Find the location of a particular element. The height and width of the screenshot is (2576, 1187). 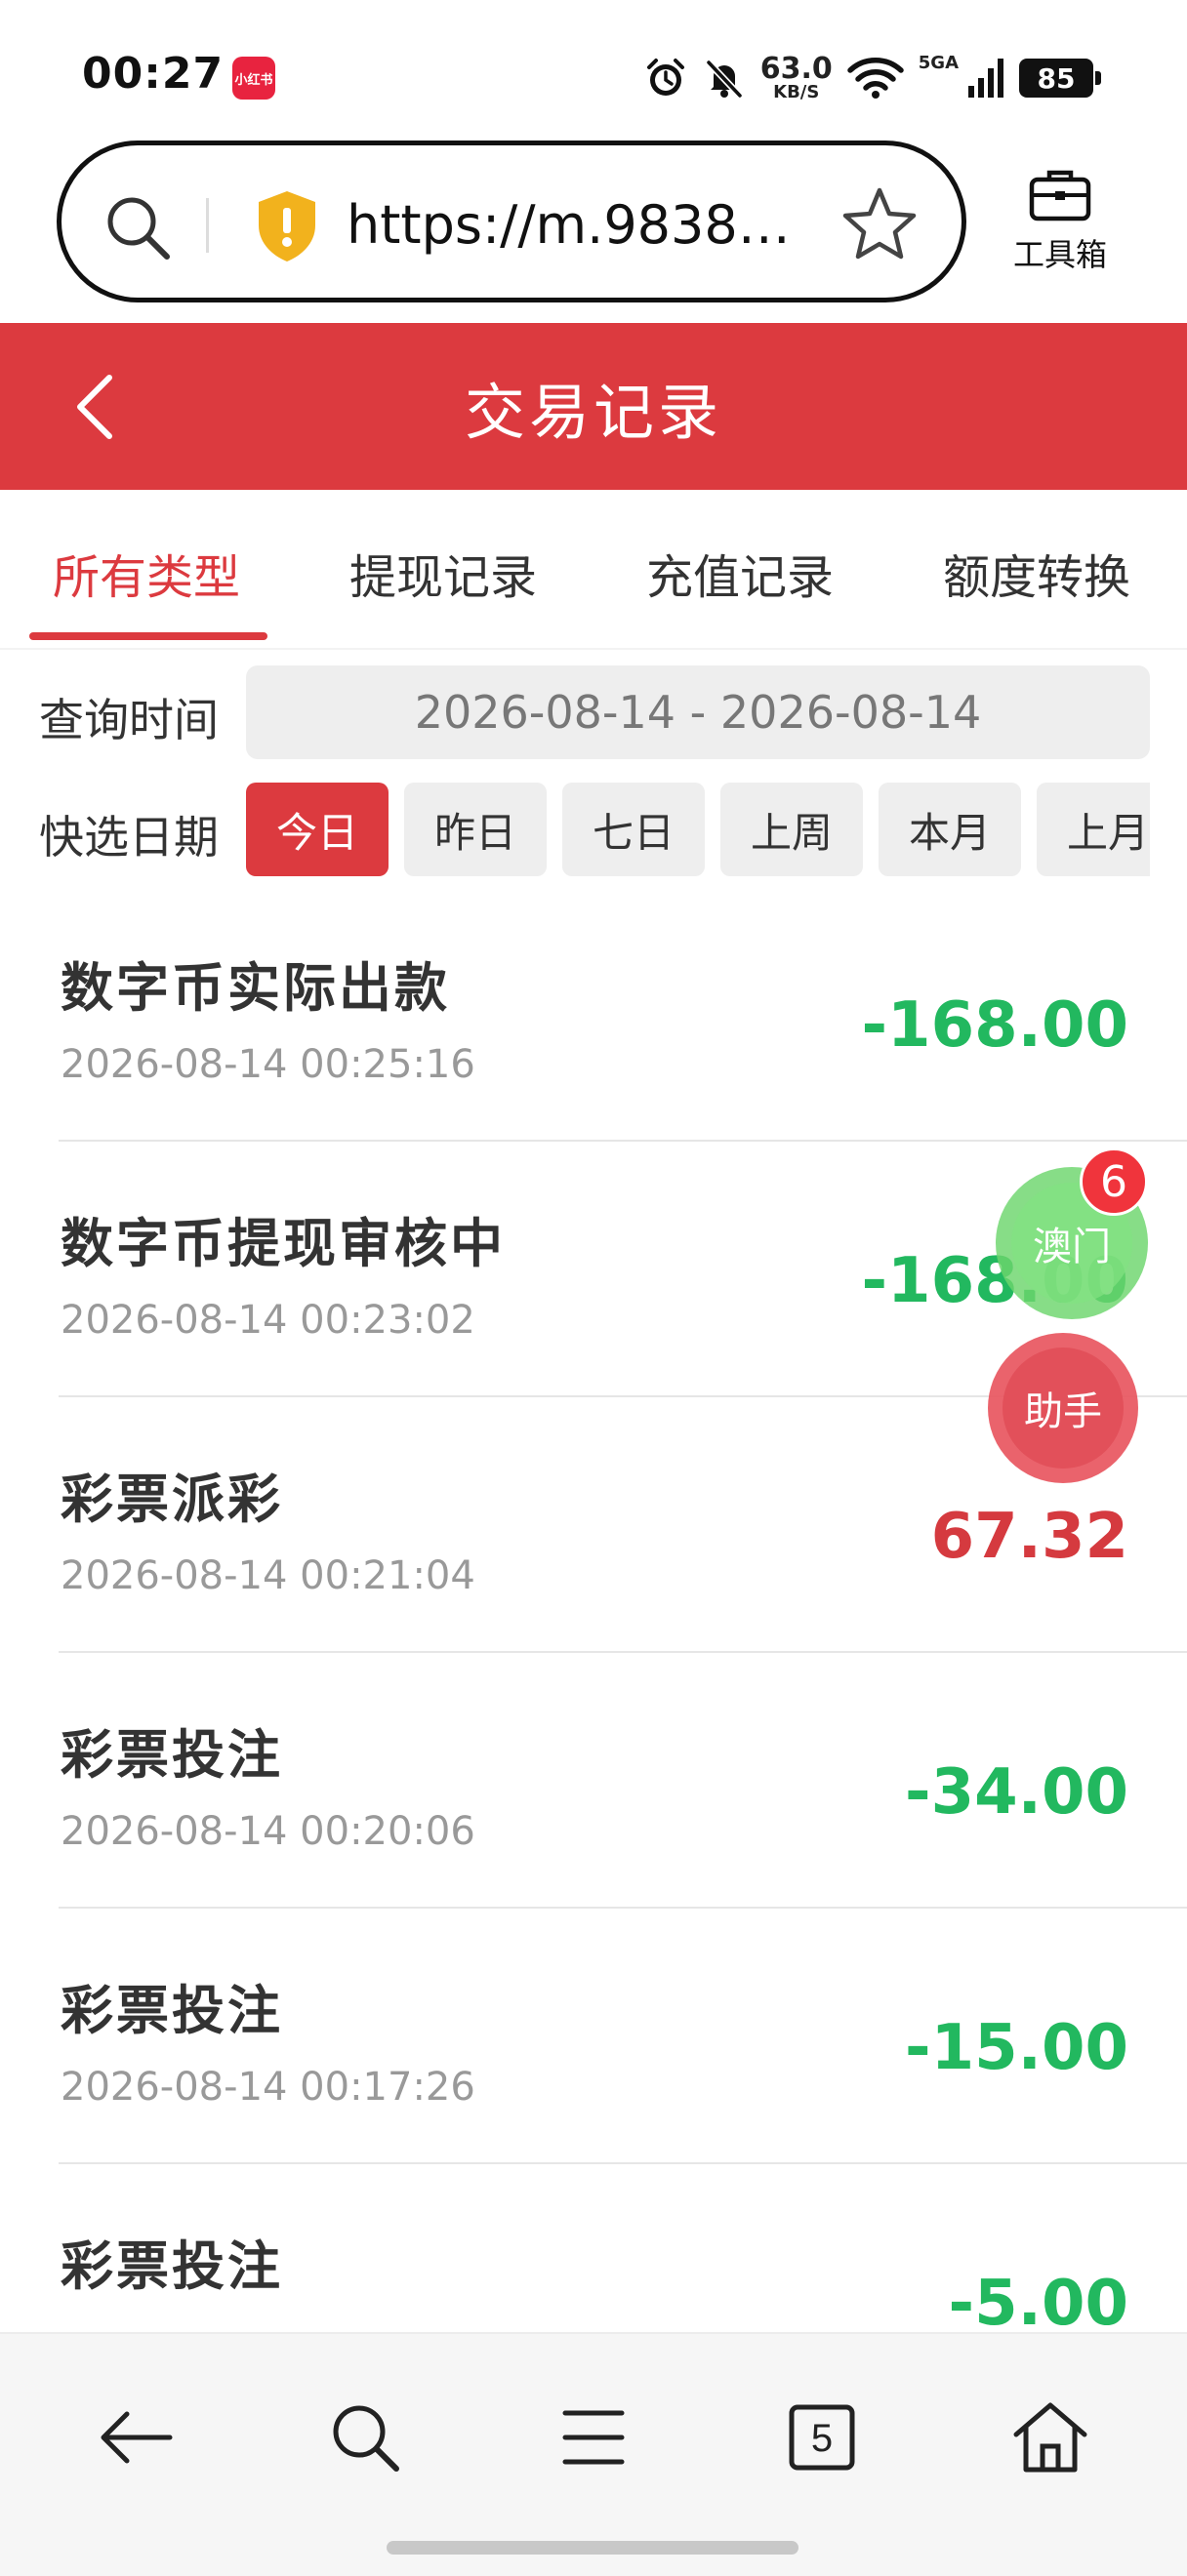

notification-badge: 6 is located at coordinates (1114, 1181).